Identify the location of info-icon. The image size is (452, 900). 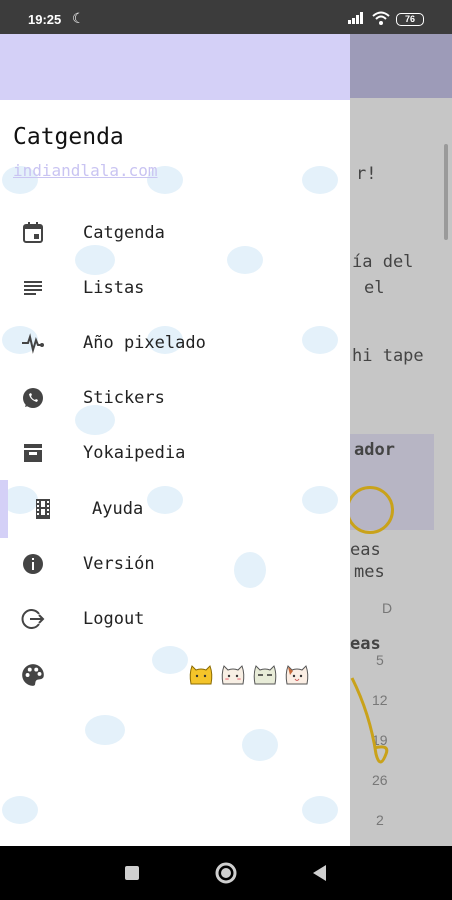
(33, 564).